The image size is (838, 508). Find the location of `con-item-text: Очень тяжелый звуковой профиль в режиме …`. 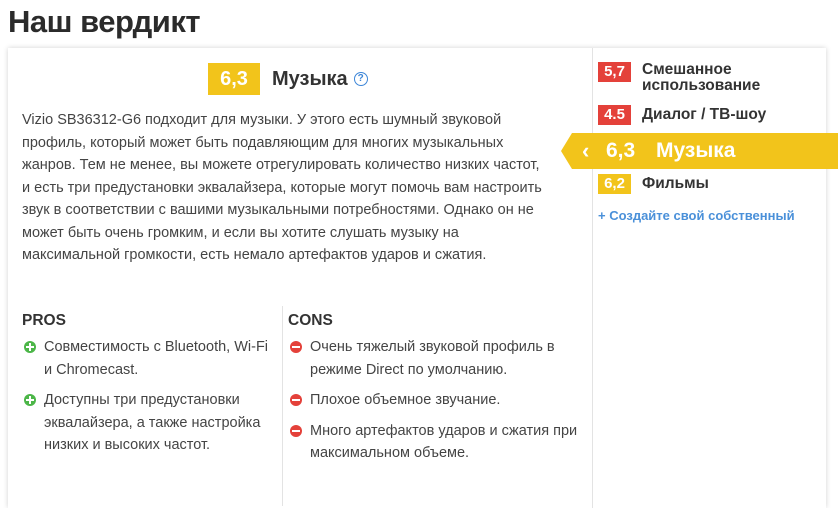

con-item-text: Очень тяжелый звуковой профиль в режиме … is located at coordinates (432, 358).